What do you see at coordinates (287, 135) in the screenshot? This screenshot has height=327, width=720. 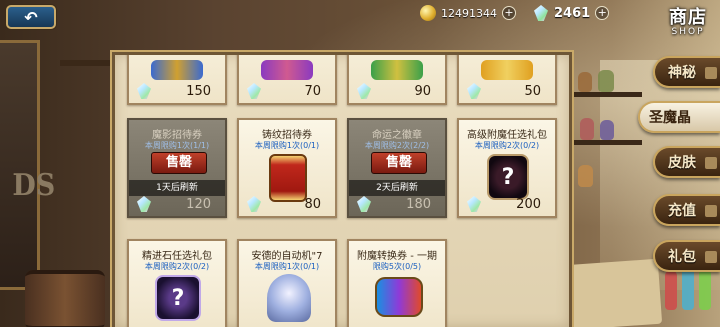 I see `item-name: 铸纹招待券` at bounding box center [287, 135].